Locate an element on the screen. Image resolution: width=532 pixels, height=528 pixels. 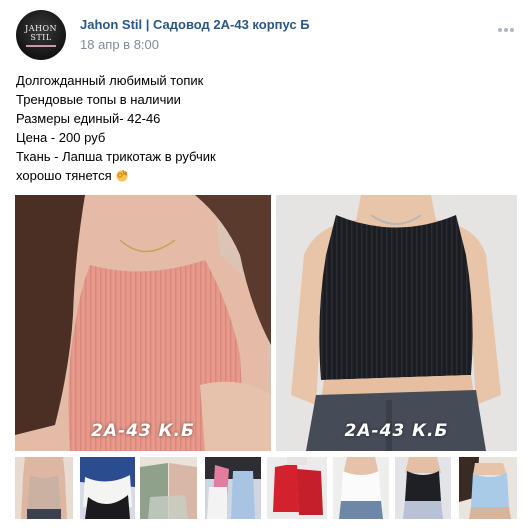
photo-thumbnail-strip is located at coordinates (266, 488).